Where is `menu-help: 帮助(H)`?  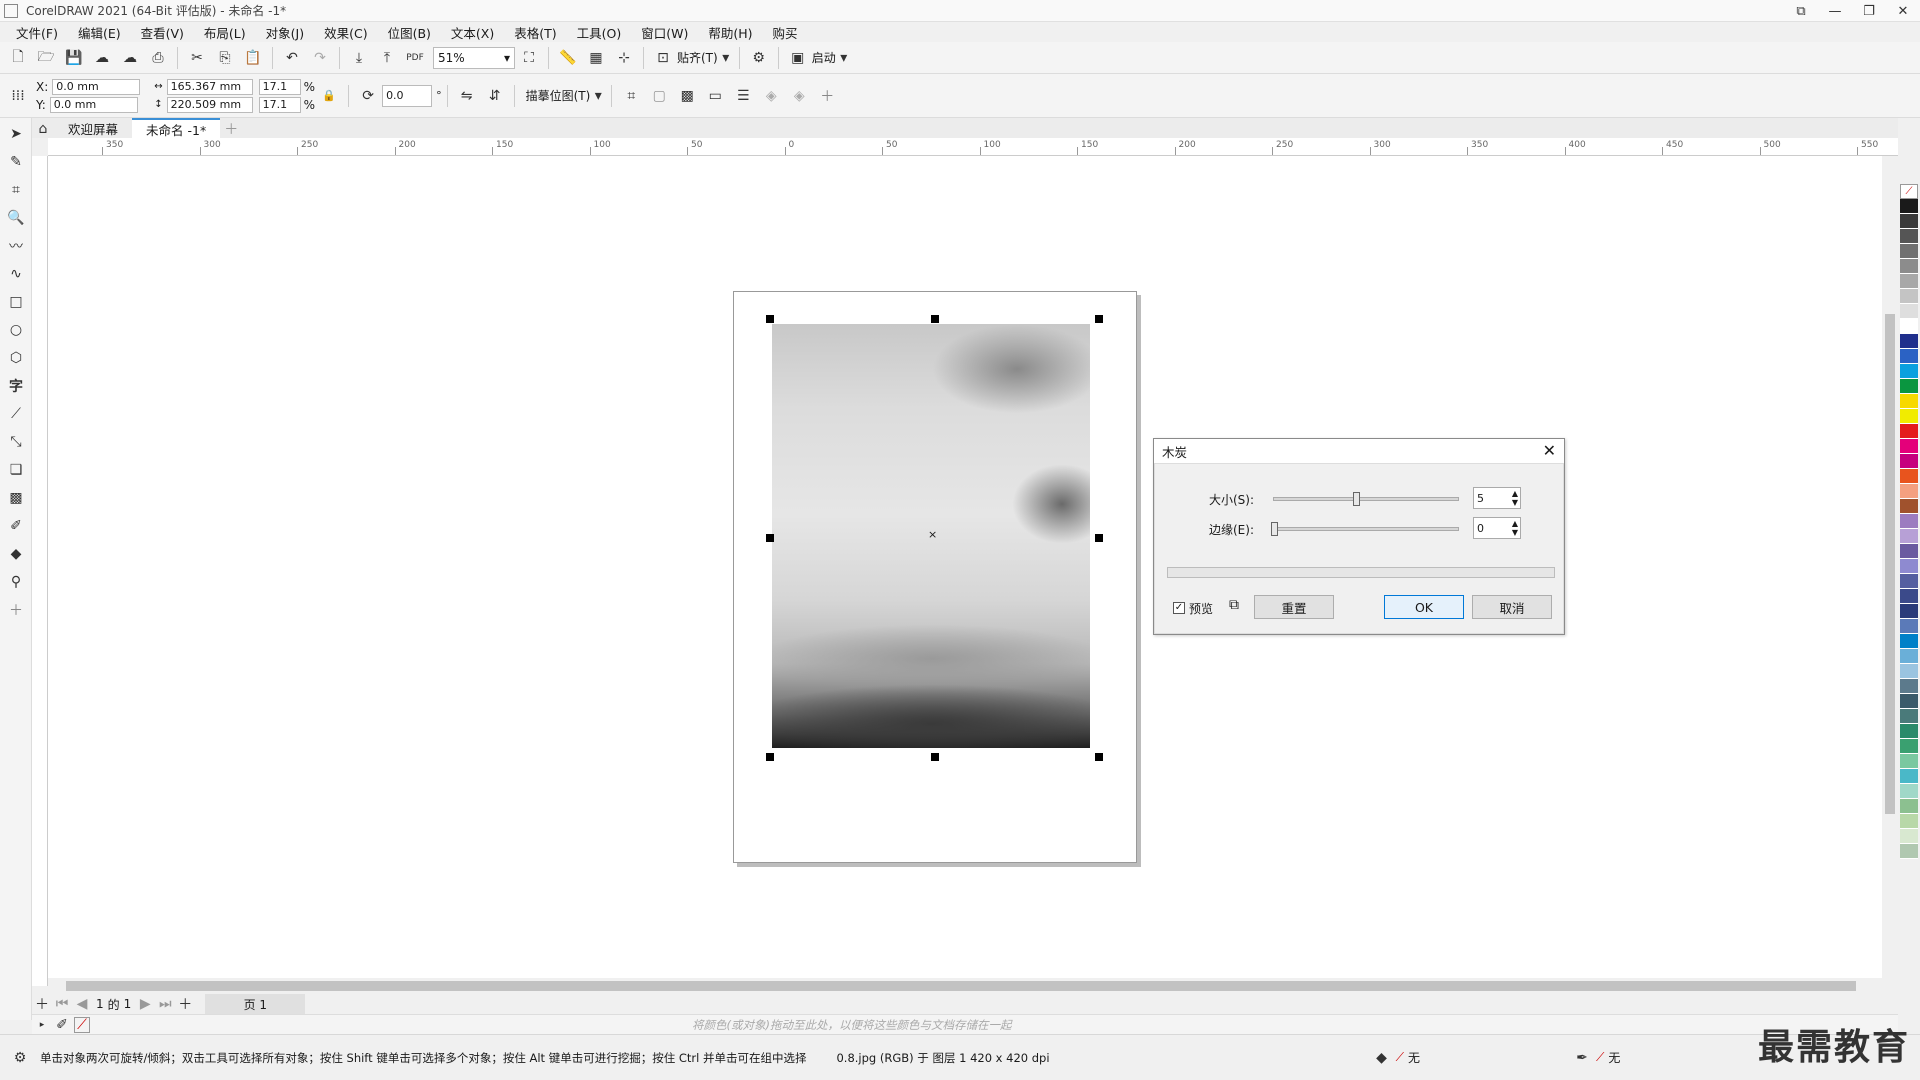 menu-help: 帮助(H) is located at coordinates (730, 32).